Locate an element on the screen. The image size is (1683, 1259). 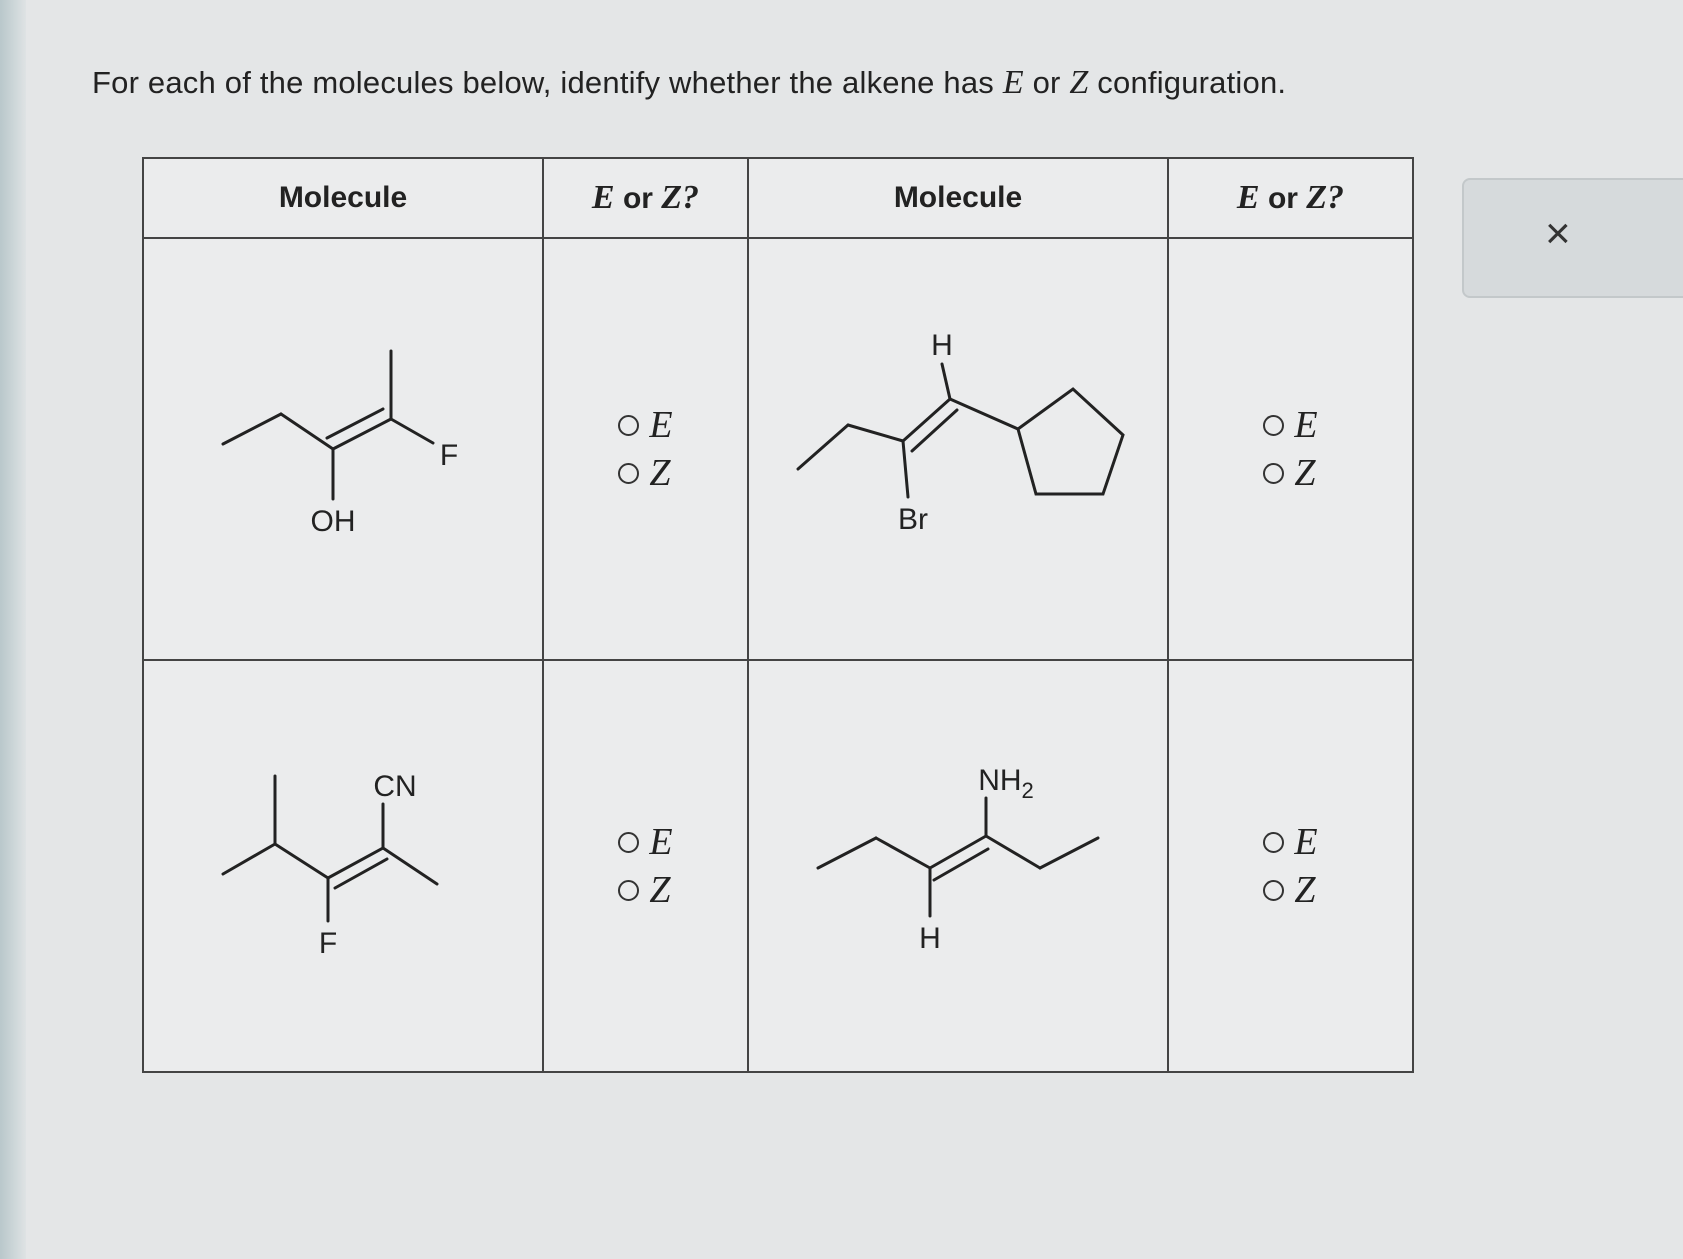
radio-group-4: E Z is located at coordinates (1290, 866).